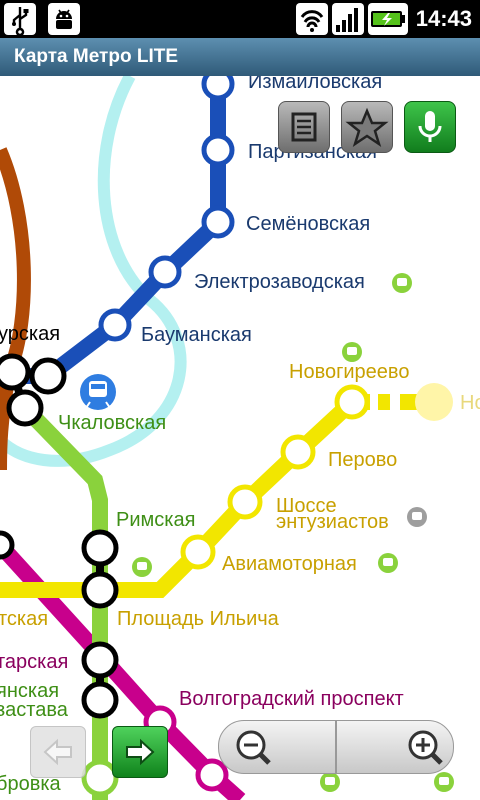 Image resolution: width=480 pixels, height=800 pixels. I want to click on station-krestyanskaya-zastava, so click(100, 700).